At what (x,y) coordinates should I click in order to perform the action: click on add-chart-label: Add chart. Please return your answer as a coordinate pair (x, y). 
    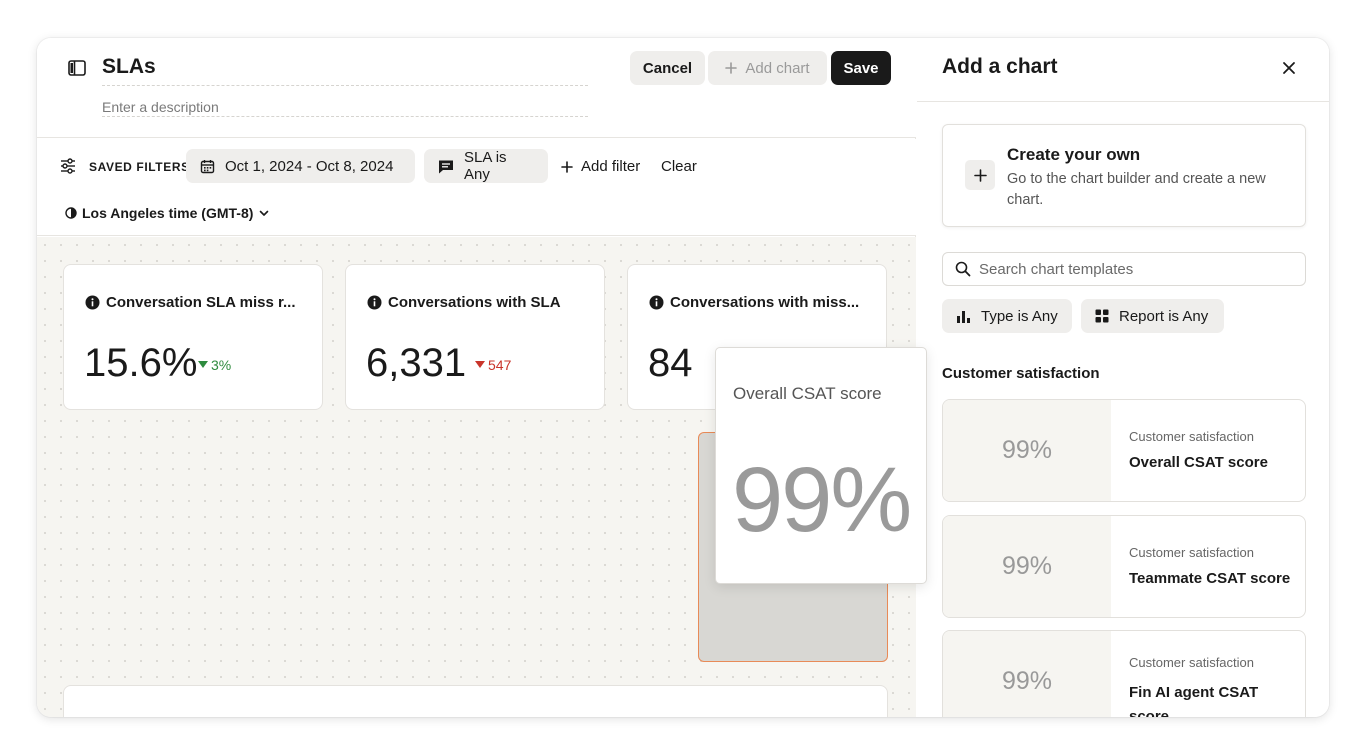
    Looking at the image, I should click on (777, 68).